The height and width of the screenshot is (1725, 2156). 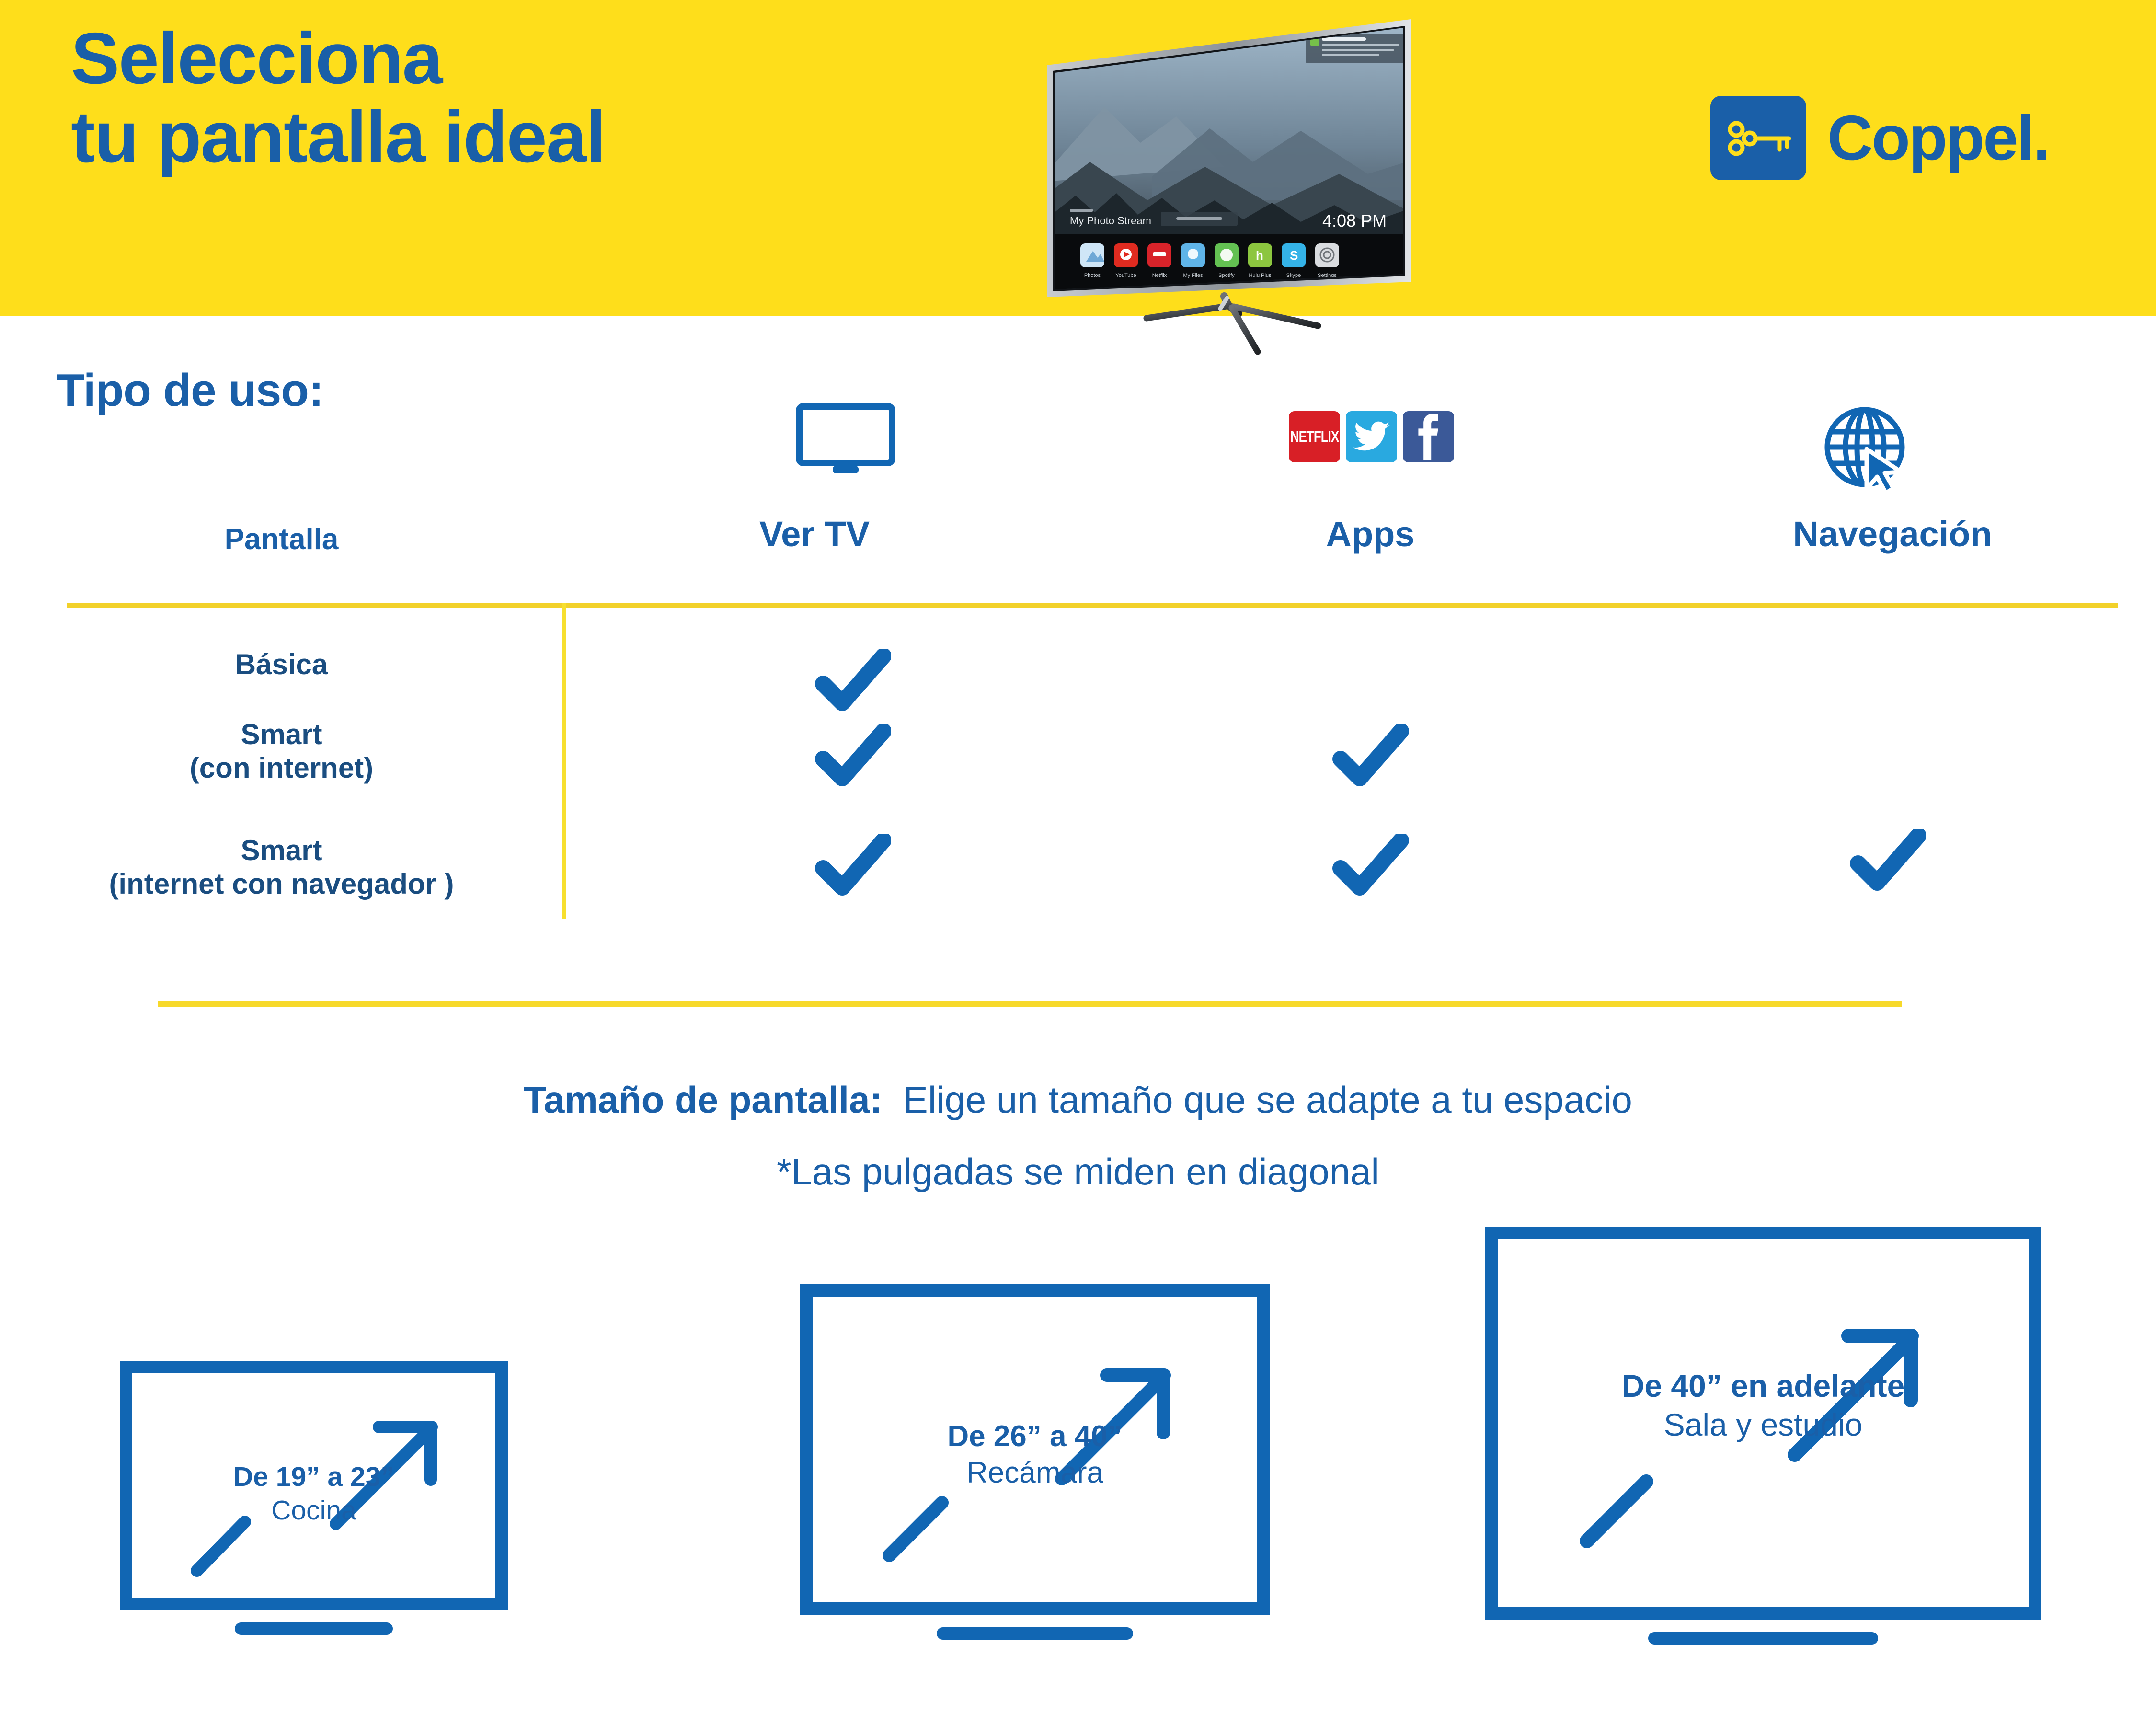 I want to click on twitter-icon, so click(x=1371, y=436).